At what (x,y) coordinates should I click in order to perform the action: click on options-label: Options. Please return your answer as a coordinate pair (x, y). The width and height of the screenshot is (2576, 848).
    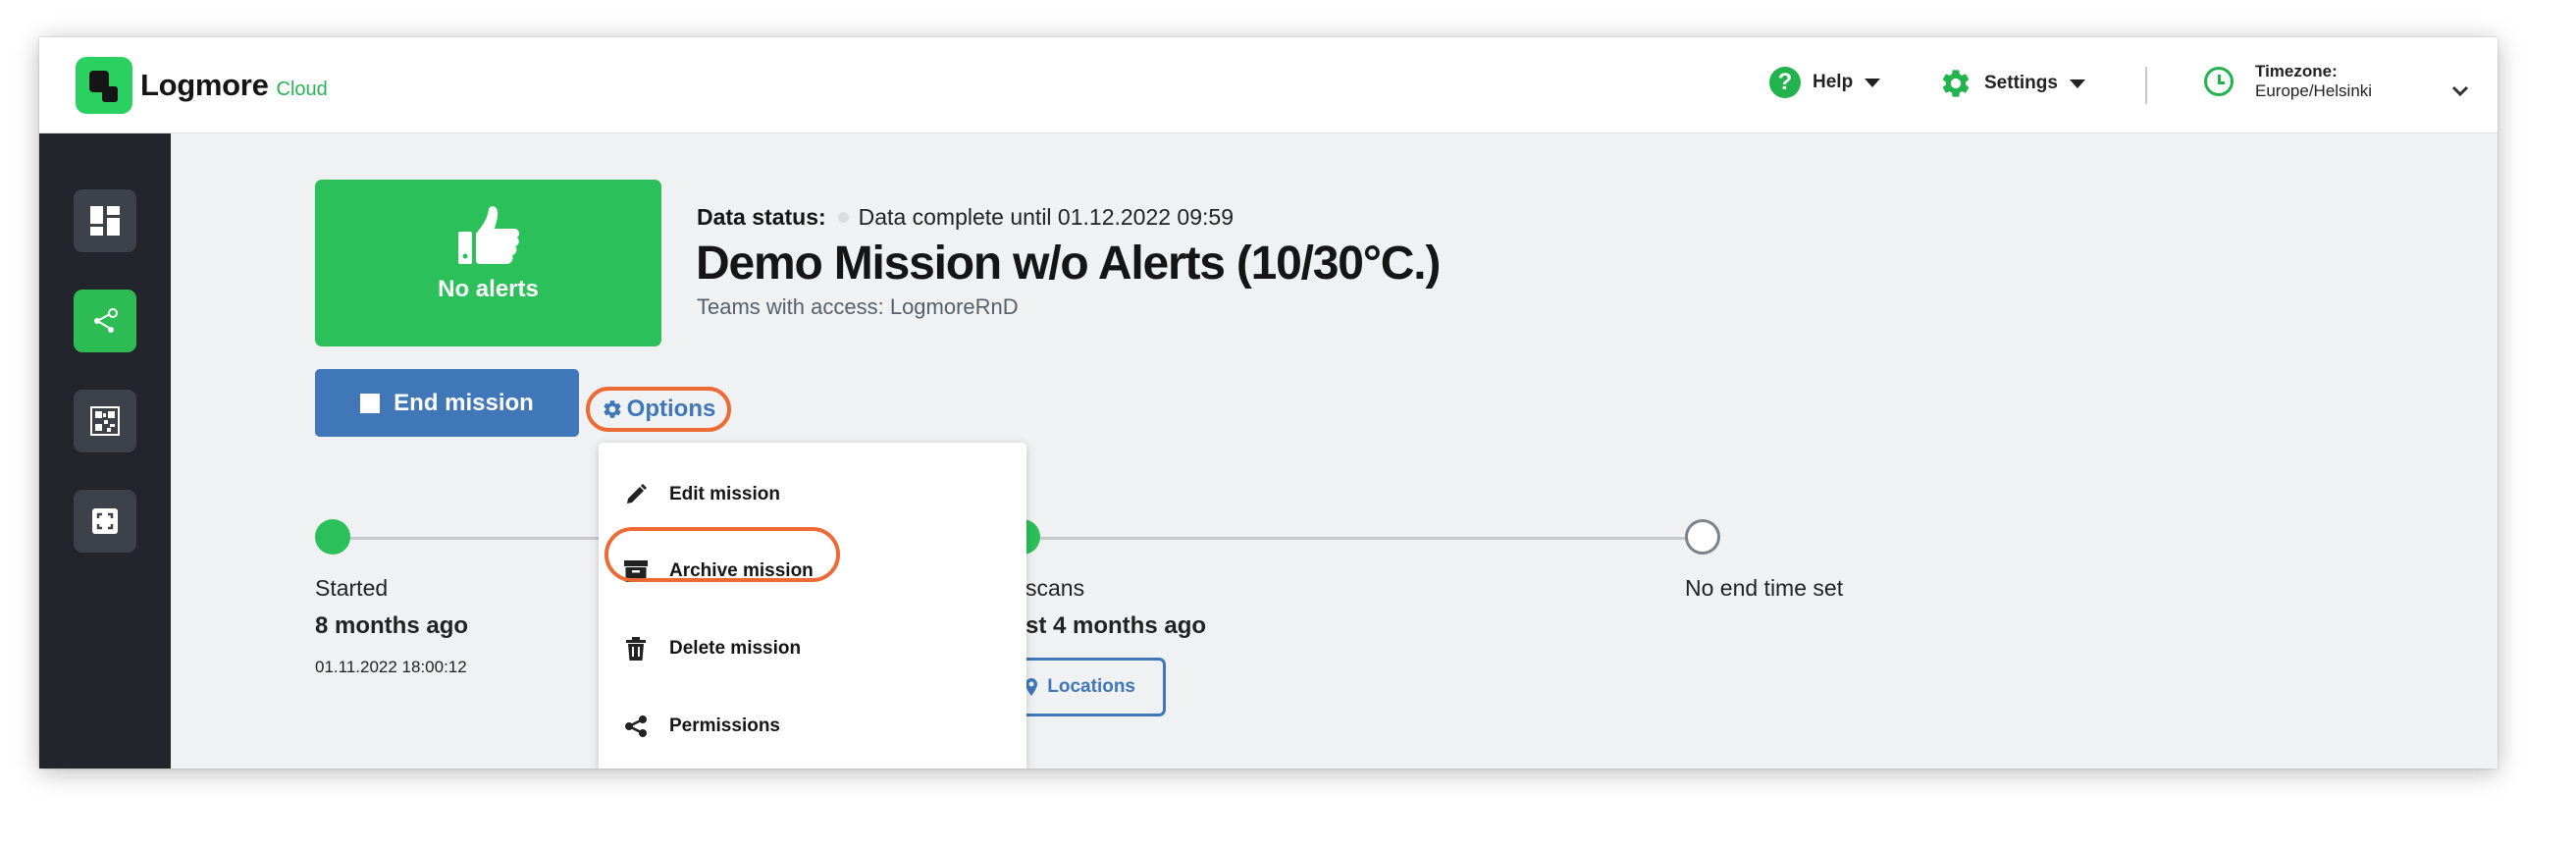
    Looking at the image, I should click on (671, 409).